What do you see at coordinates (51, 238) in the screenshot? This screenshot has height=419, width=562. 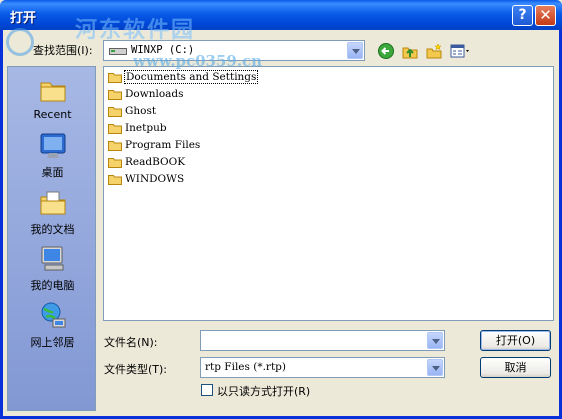 I see `places-bar: Recent 桌面 我的文档 我的电脑 网上邻居` at bounding box center [51, 238].